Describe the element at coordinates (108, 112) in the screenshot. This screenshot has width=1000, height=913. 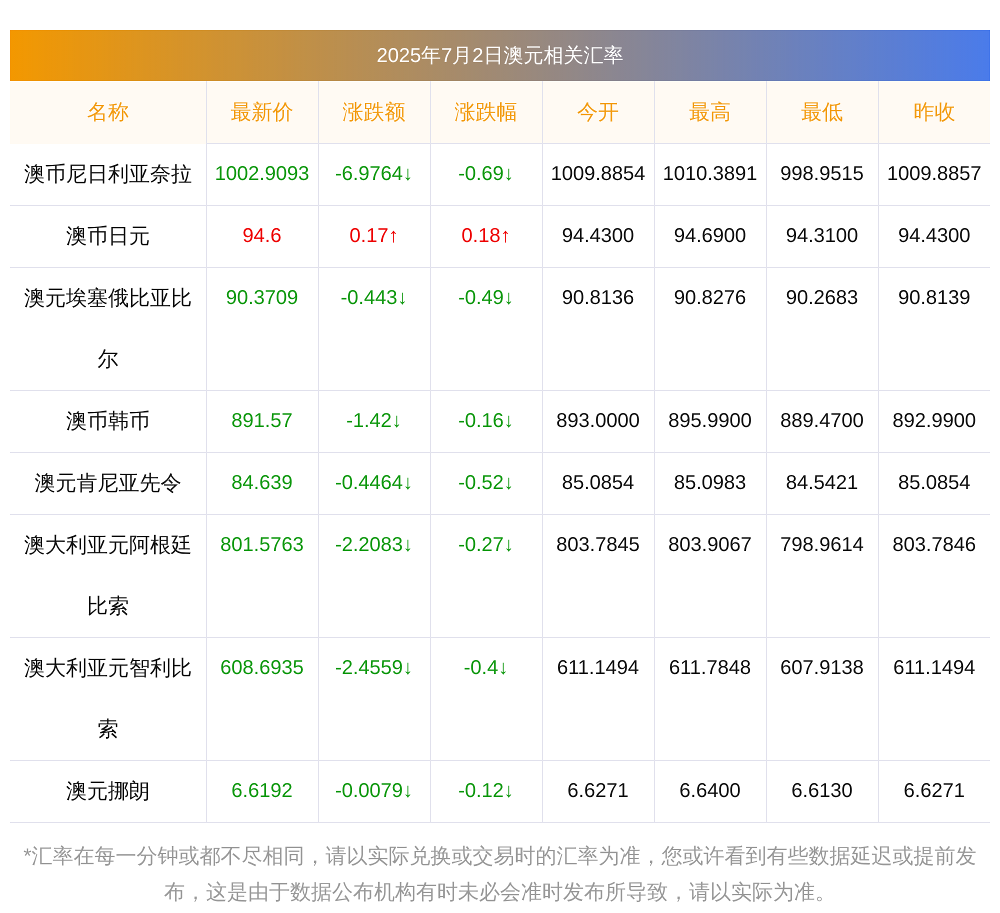
I see `column-header: 名称` at that location.